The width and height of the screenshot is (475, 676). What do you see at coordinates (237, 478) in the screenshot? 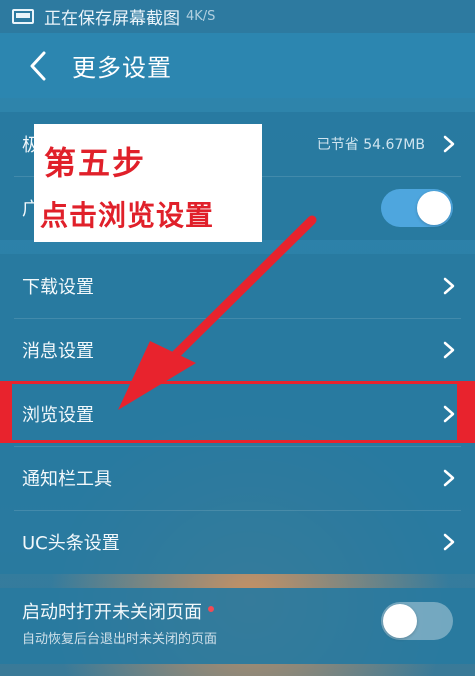
I see `notification-tools-row: 通知栏工具` at bounding box center [237, 478].